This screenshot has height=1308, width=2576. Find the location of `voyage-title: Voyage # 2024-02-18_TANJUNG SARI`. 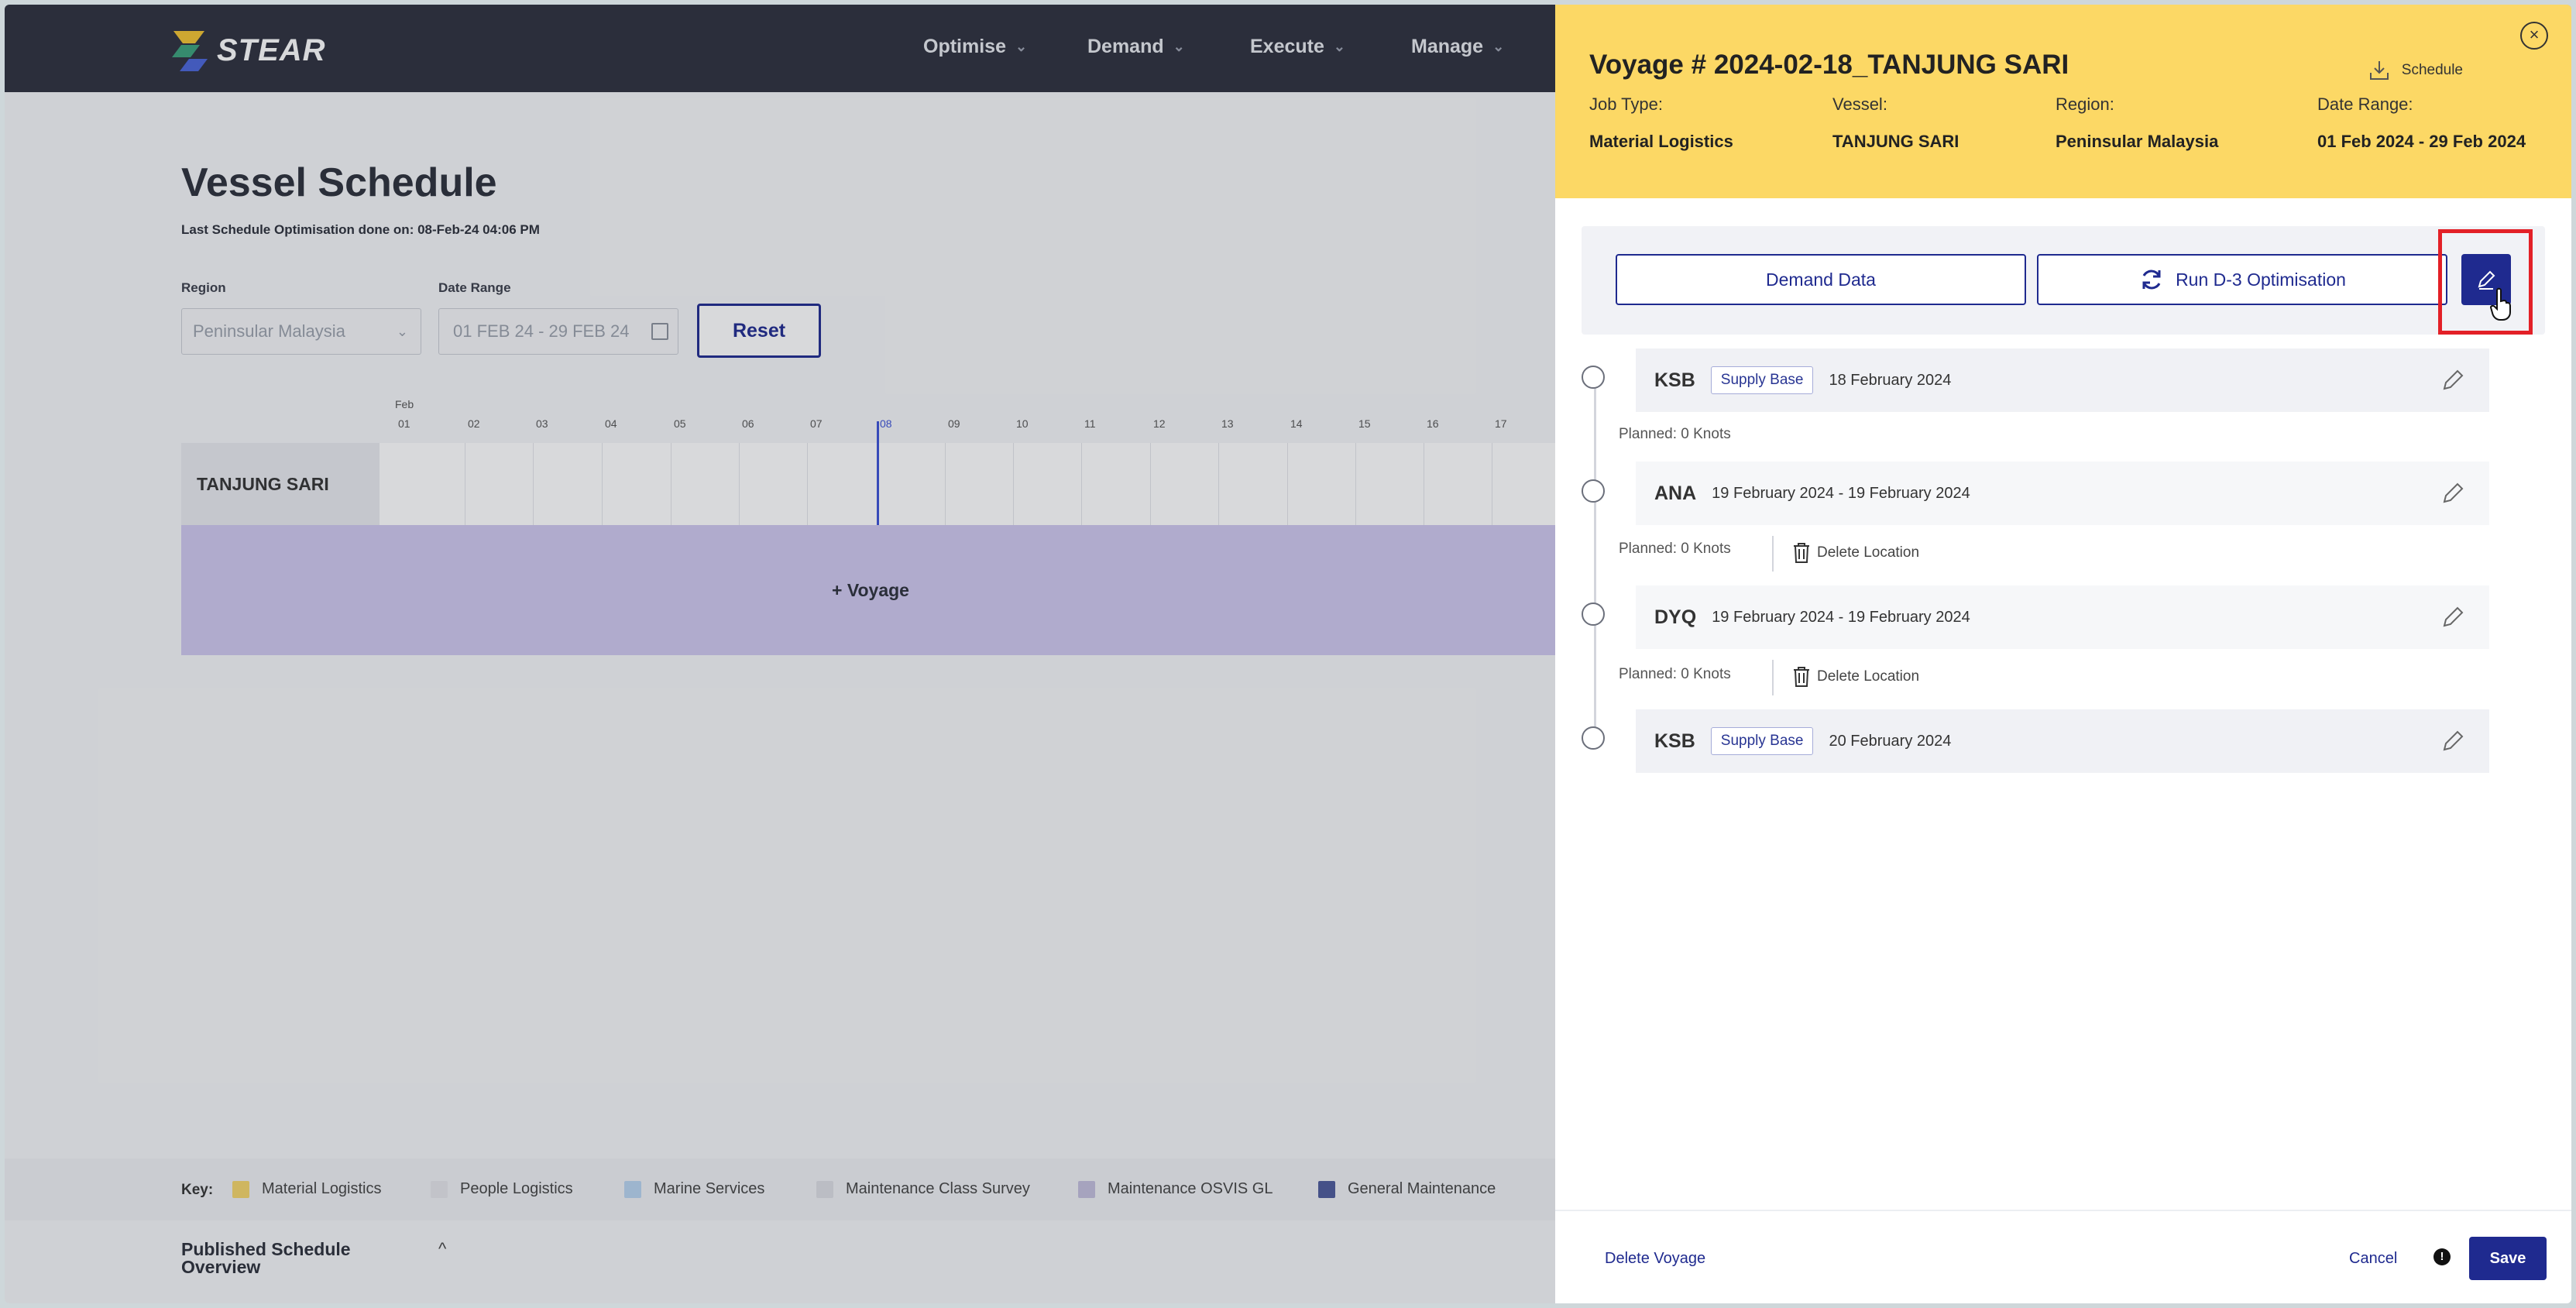

voyage-title: Voyage # 2024-02-18_TANJUNG SARI is located at coordinates (1829, 65).